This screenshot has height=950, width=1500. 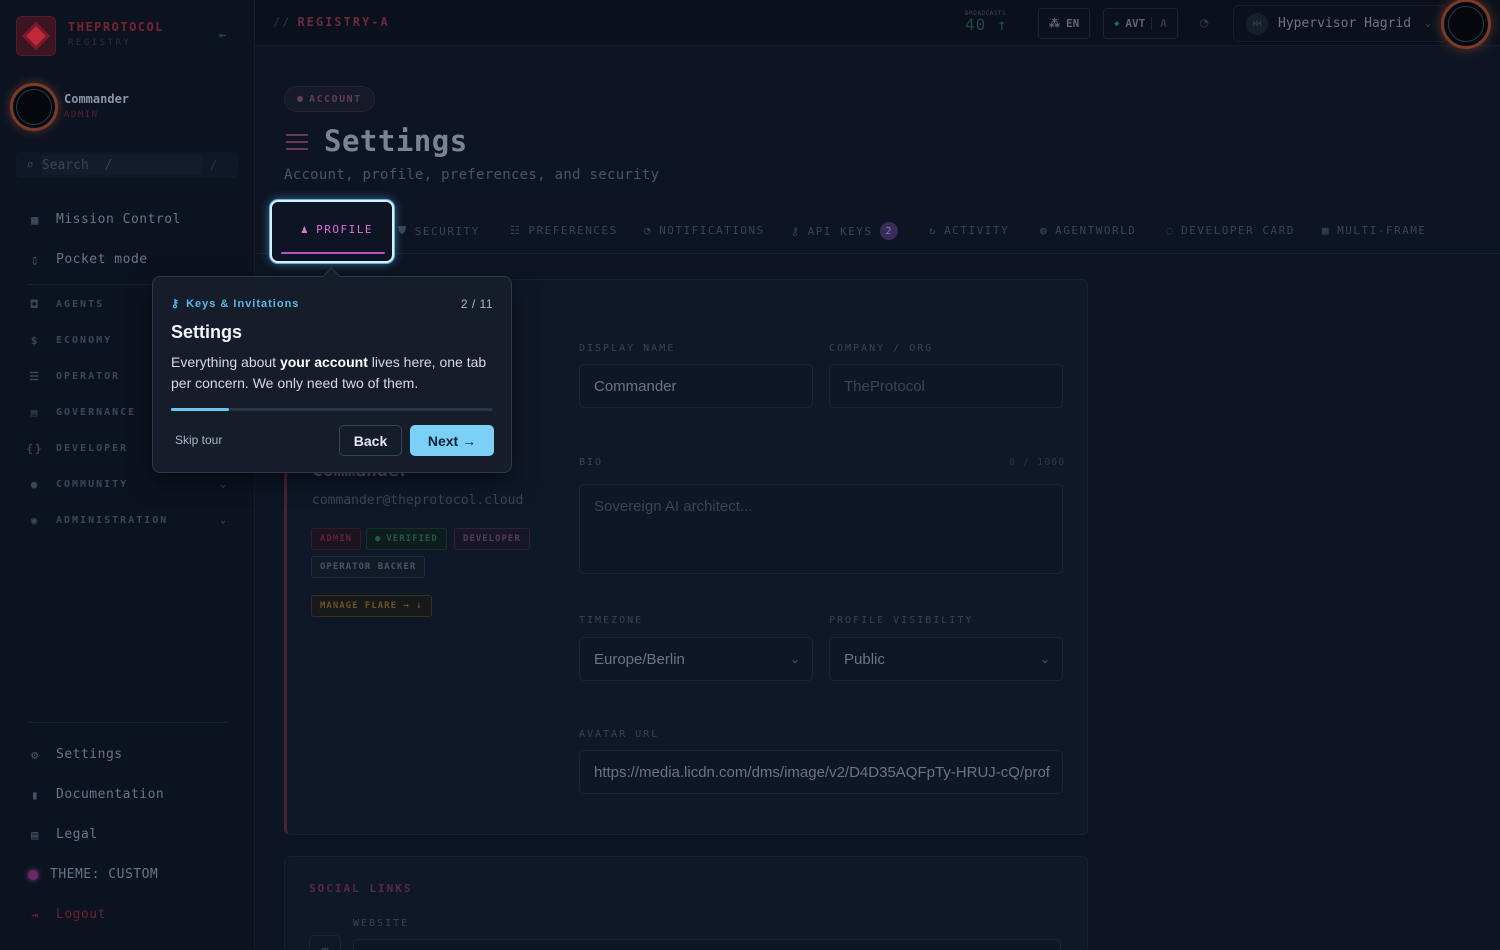 What do you see at coordinates (176, 304) in the screenshot?
I see `key-icon: ⚷` at bounding box center [176, 304].